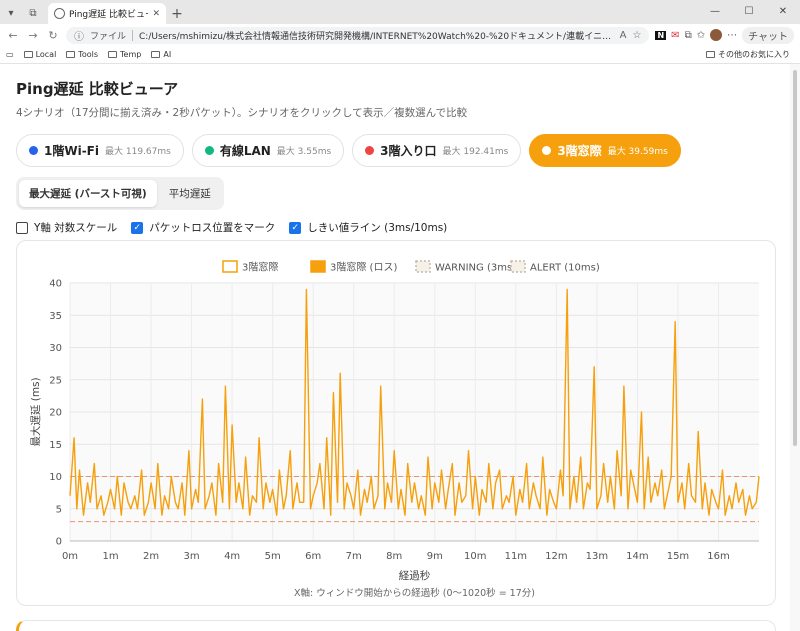 The height and width of the screenshot is (631, 800). What do you see at coordinates (678, 556) in the screenshot?
I see `x-tick-label: 15m` at bounding box center [678, 556].